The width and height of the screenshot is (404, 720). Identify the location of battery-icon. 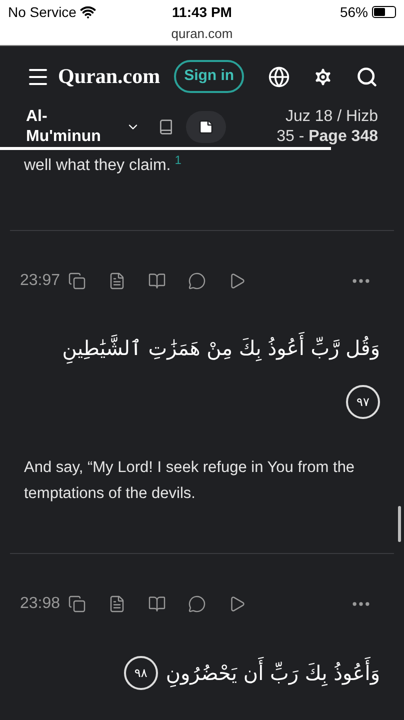
(384, 12).